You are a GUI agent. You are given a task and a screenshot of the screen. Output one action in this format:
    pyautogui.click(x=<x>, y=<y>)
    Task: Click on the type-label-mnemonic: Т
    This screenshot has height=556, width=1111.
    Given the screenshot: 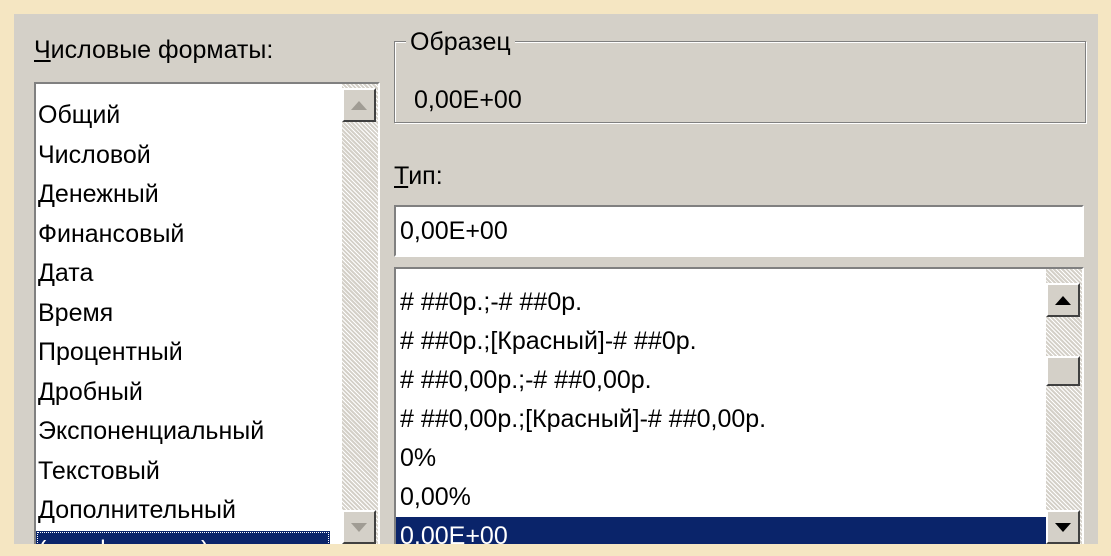 What is the action you would take?
    pyautogui.click(x=401, y=176)
    